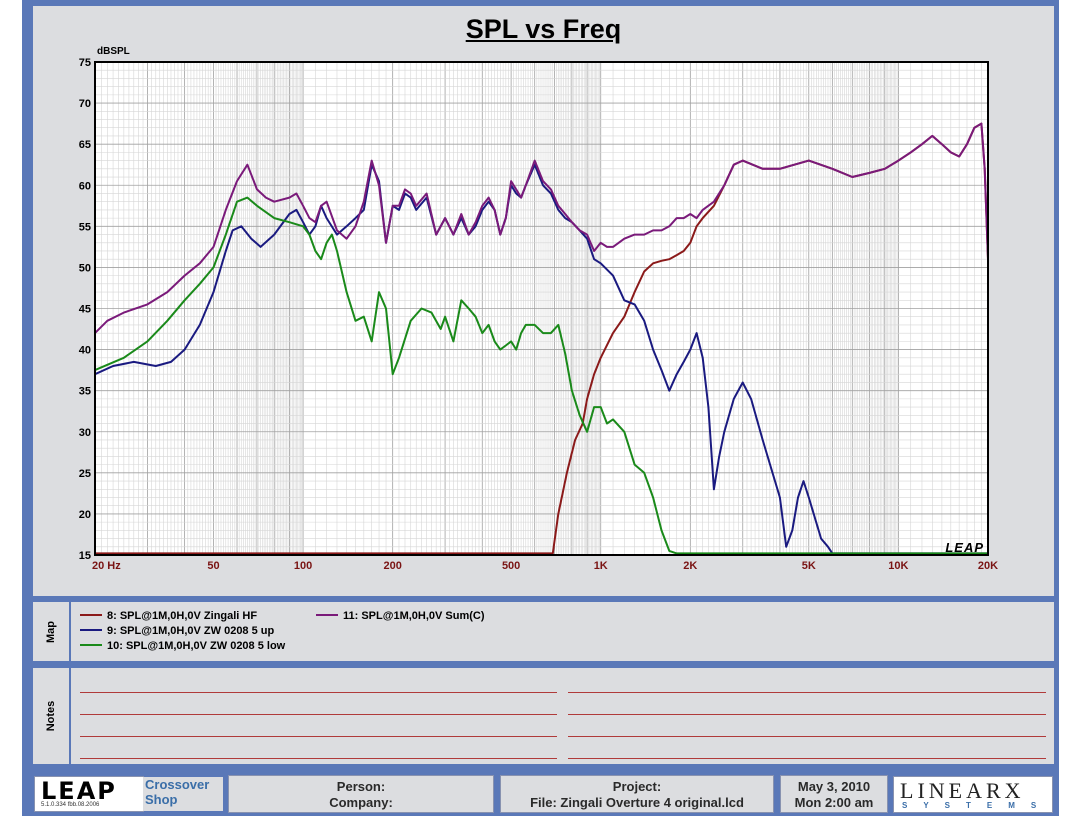 This screenshot has height=826, width=1085. Describe the element at coordinates (690, 566) in the screenshot. I see `x-tick-label: 2K` at that location.